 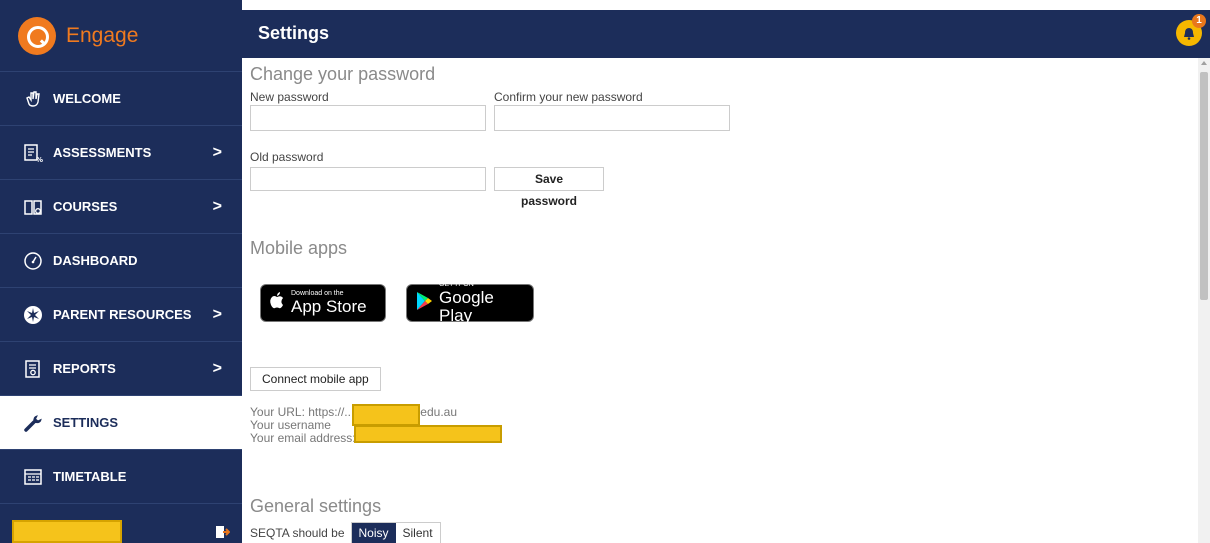 I want to click on book-icon, so click(x=33, y=207).